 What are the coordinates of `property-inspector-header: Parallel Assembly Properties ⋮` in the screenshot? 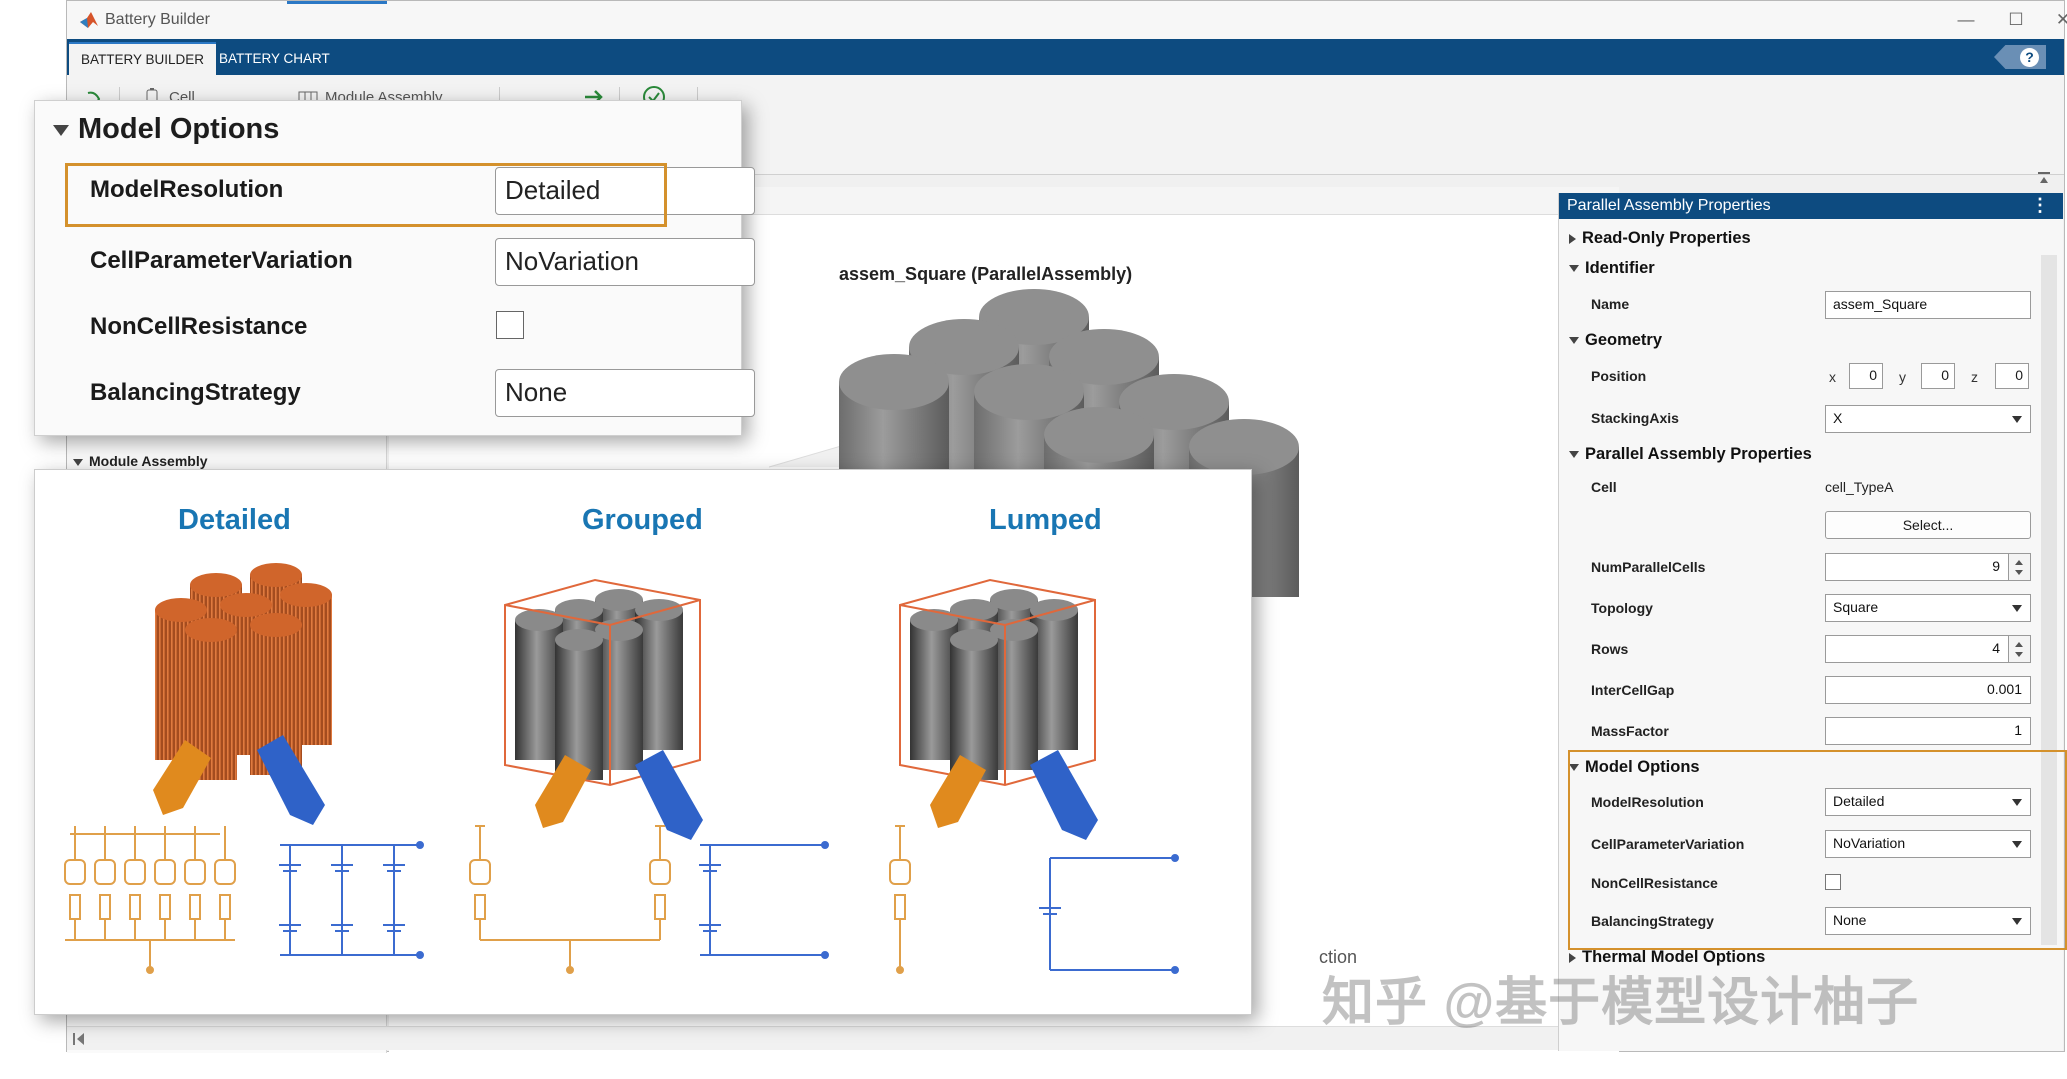 It's located at (1811, 206).